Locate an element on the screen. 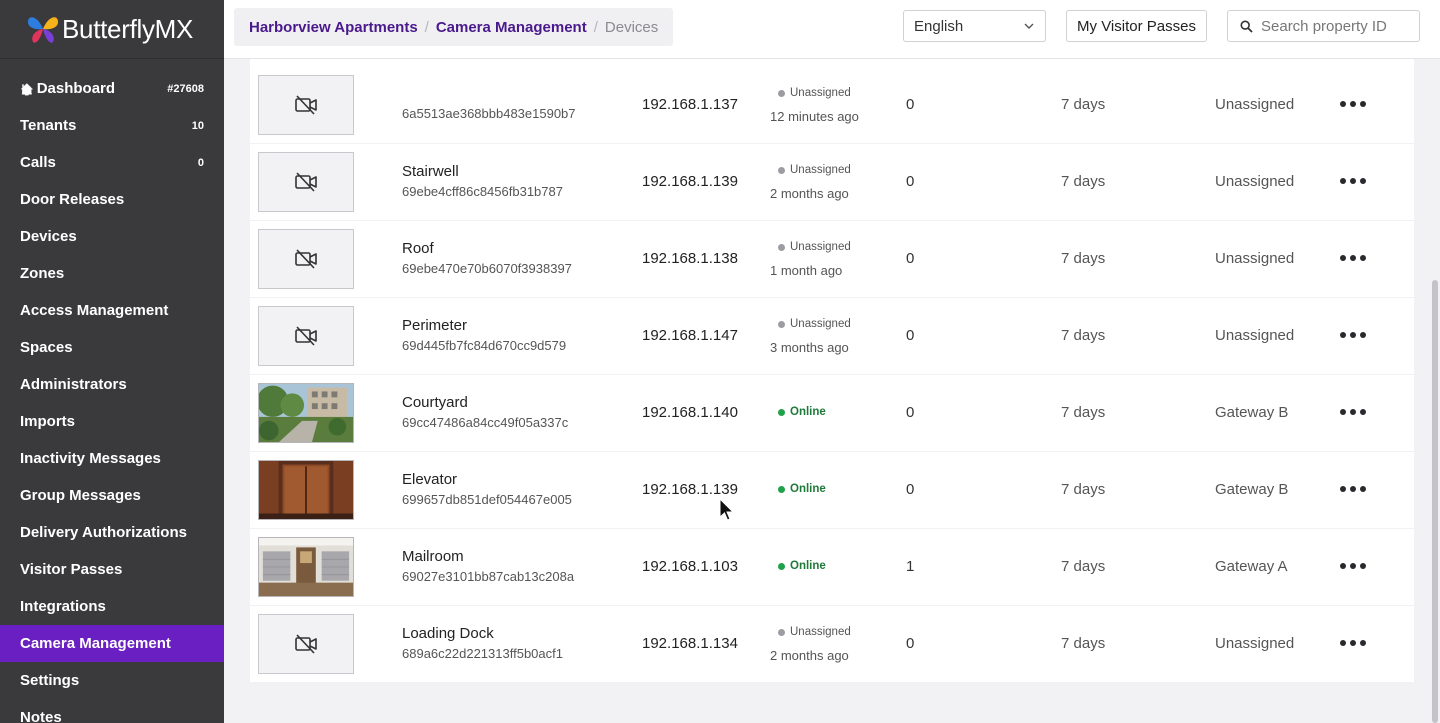 This screenshot has width=1440, height=723. status-badge: Unassigned is located at coordinates (814, 324).